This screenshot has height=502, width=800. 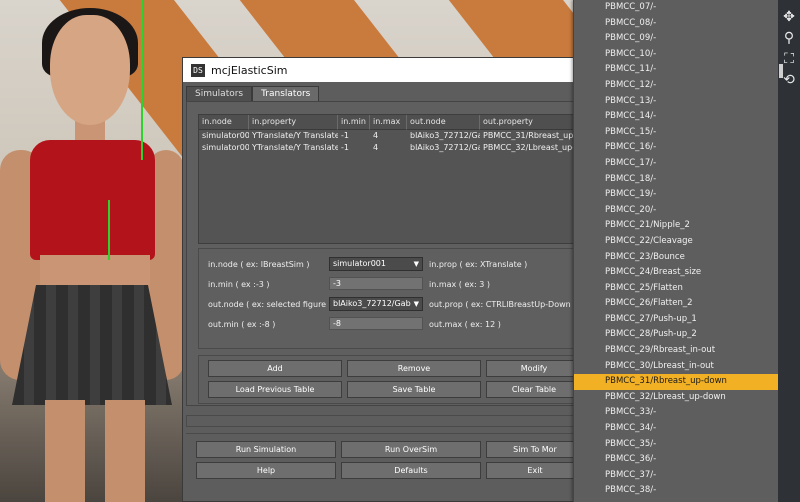 What do you see at coordinates (676, 211) in the screenshot?
I see `dropdown-item: PBMCC_20/-` at bounding box center [676, 211].